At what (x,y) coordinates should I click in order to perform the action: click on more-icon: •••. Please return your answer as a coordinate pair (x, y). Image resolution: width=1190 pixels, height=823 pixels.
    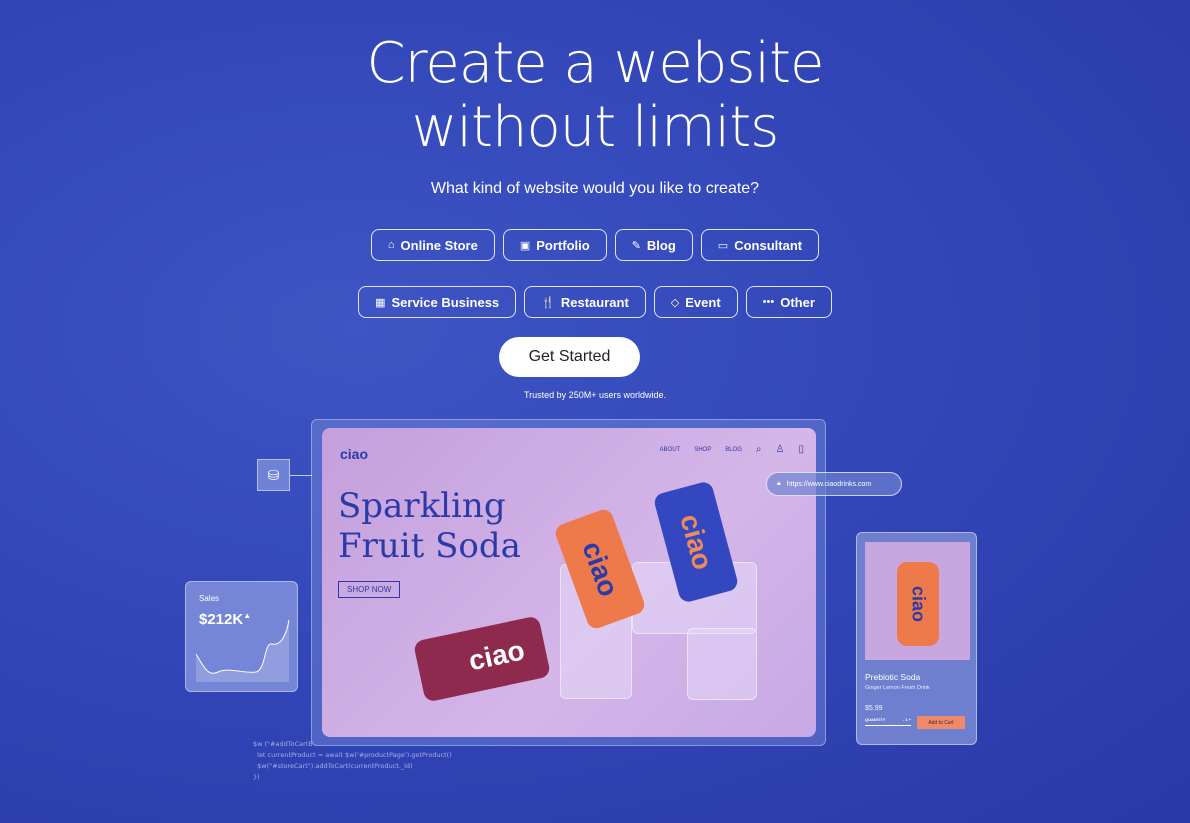
    Looking at the image, I should click on (768, 302).